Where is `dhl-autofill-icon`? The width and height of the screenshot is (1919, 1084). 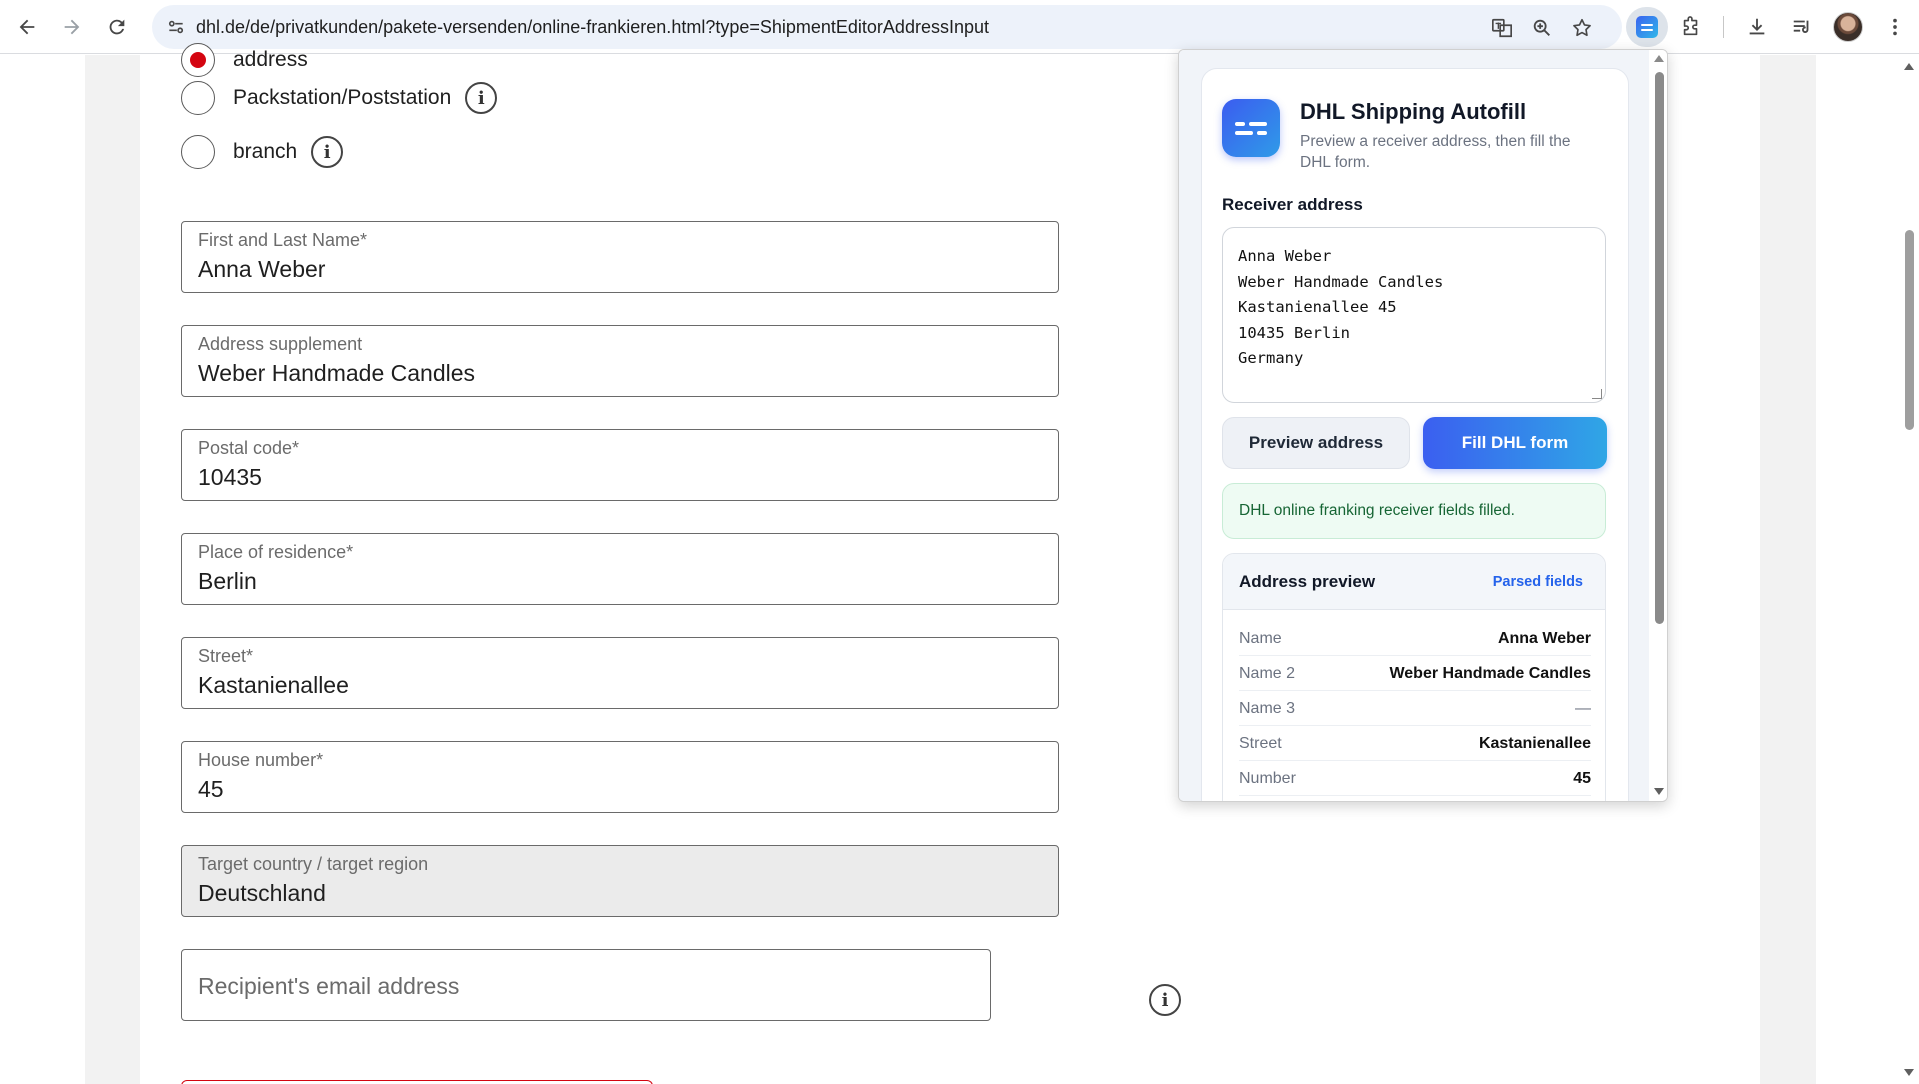 dhl-autofill-icon is located at coordinates (1647, 27).